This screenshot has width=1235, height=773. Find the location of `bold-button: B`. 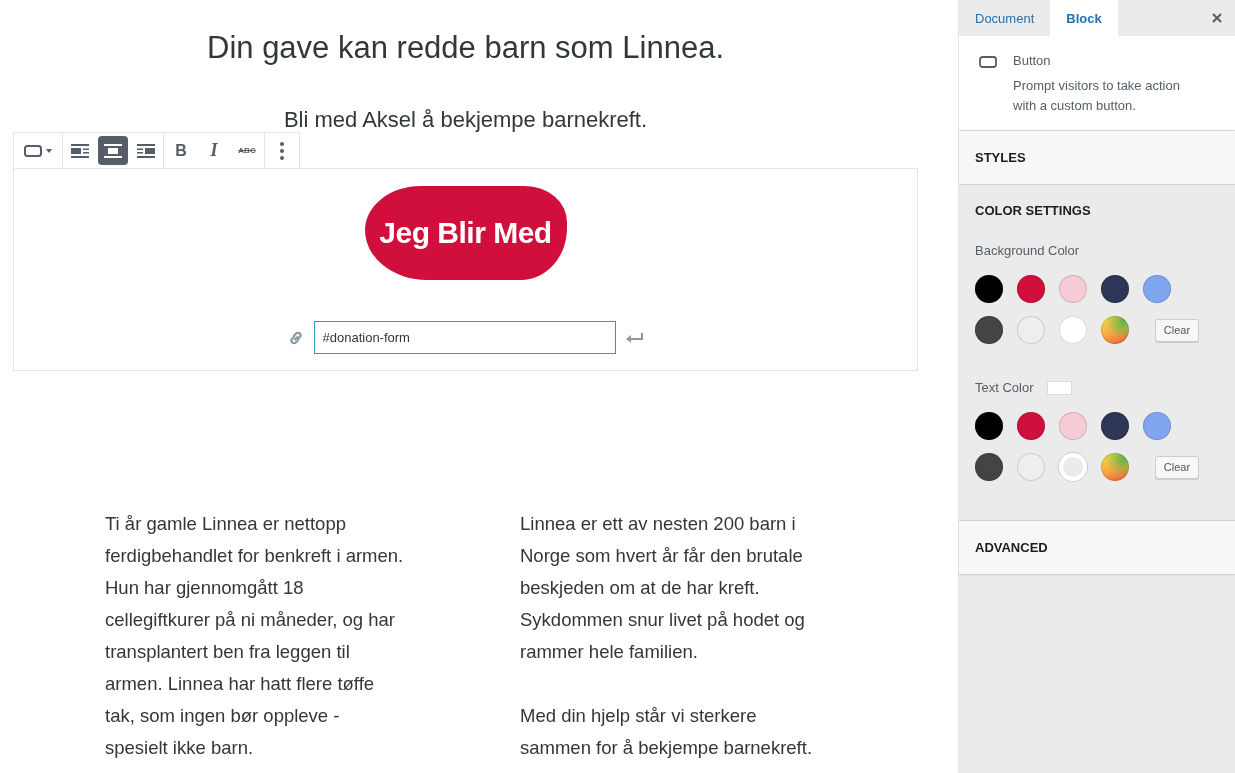

bold-button: B is located at coordinates (181, 150).